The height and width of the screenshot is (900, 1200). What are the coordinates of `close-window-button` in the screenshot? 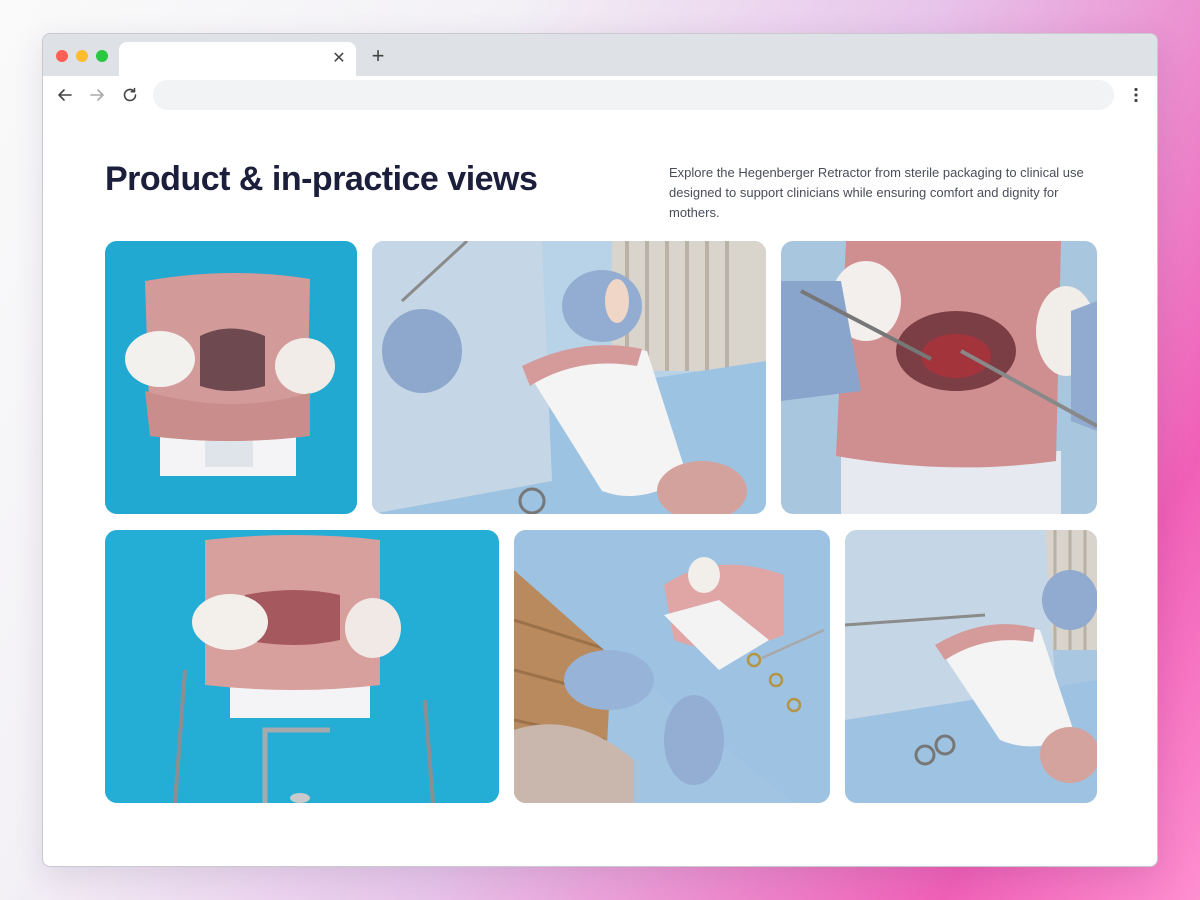 It's located at (62, 56).